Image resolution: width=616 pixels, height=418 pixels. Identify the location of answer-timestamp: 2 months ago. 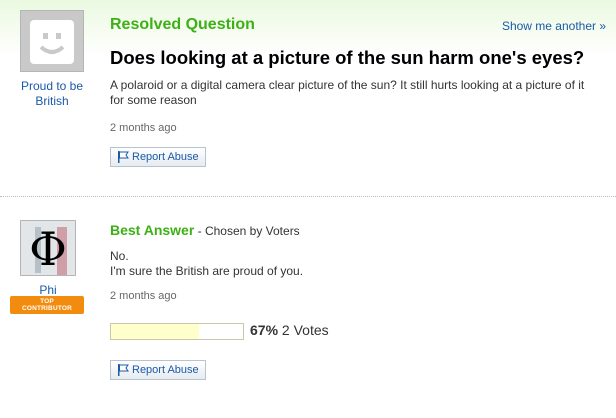
(143, 296).